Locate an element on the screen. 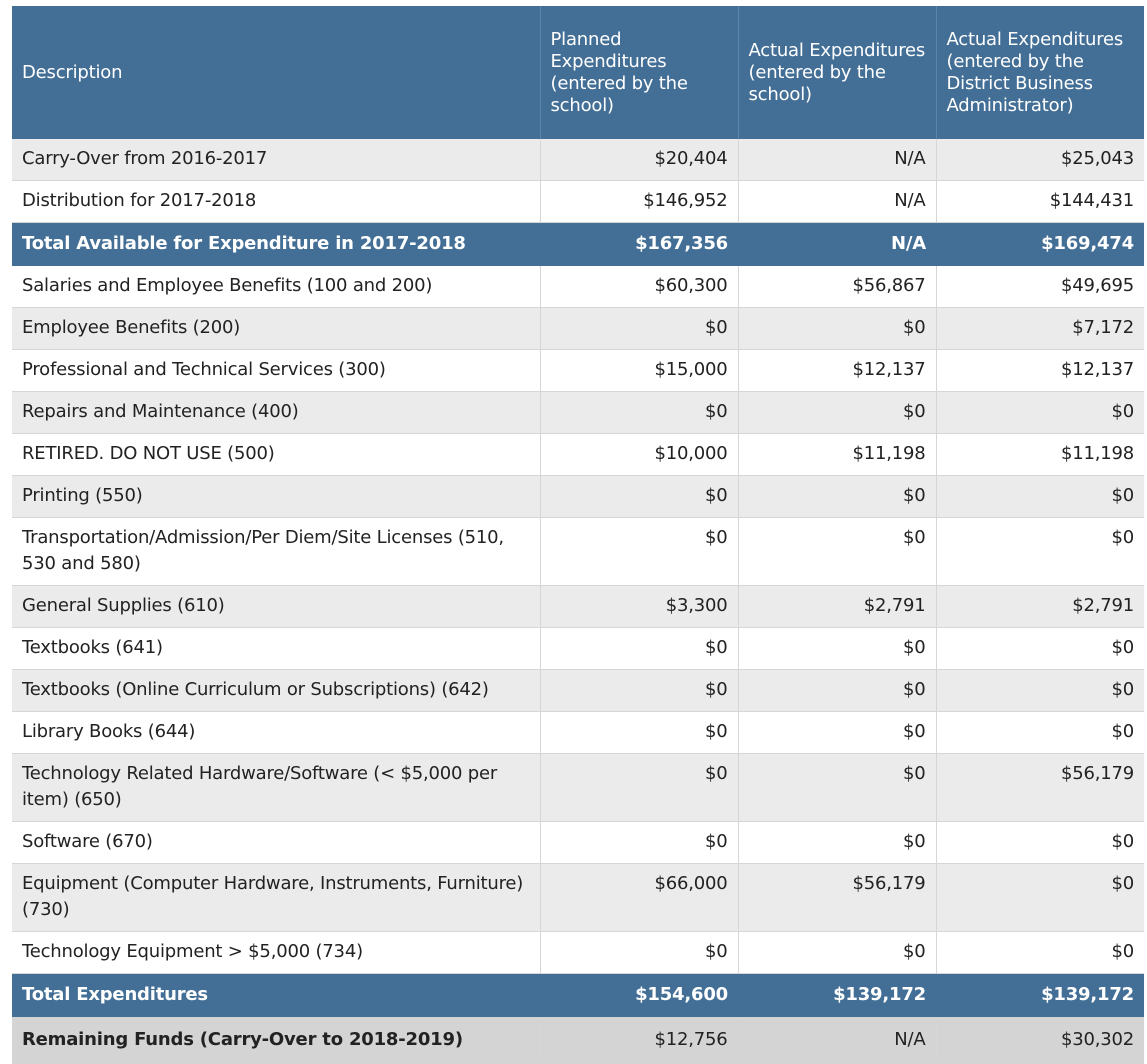 Image resolution: width=1147 pixels, height=1064 pixels. actual-district-cell: $30,302 is located at coordinates (1040, 1040).